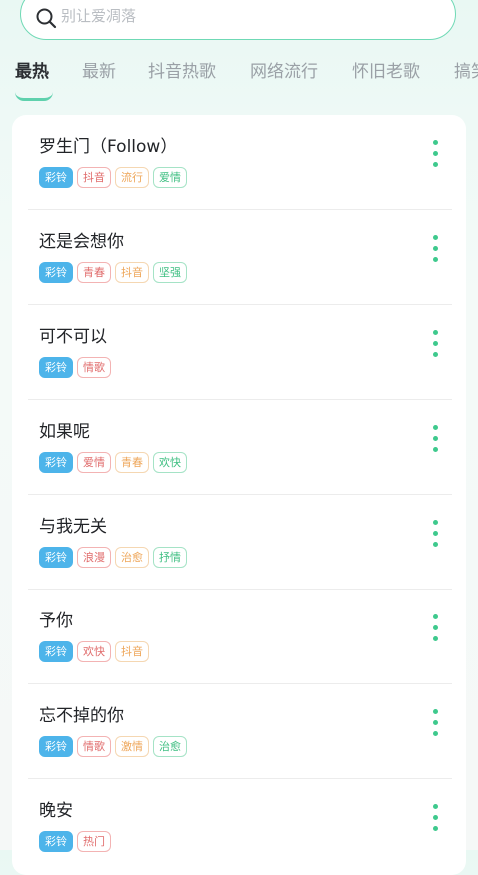  What do you see at coordinates (73, 527) in the screenshot?
I see `song-title: 与我无关` at bounding box center [73, 527].